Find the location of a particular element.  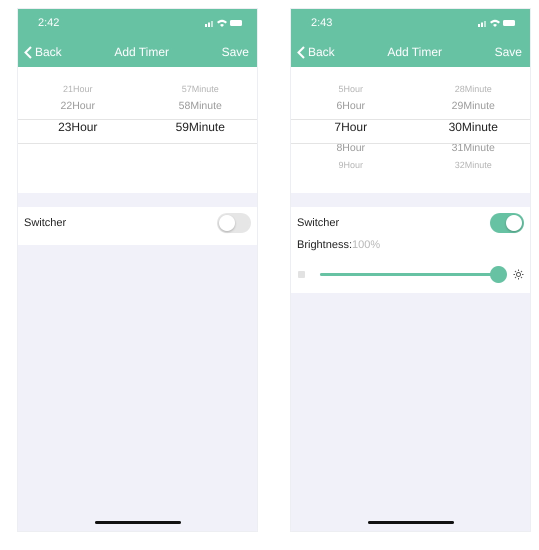

picker-option: 31Minute is located at coordinates (470, 148).